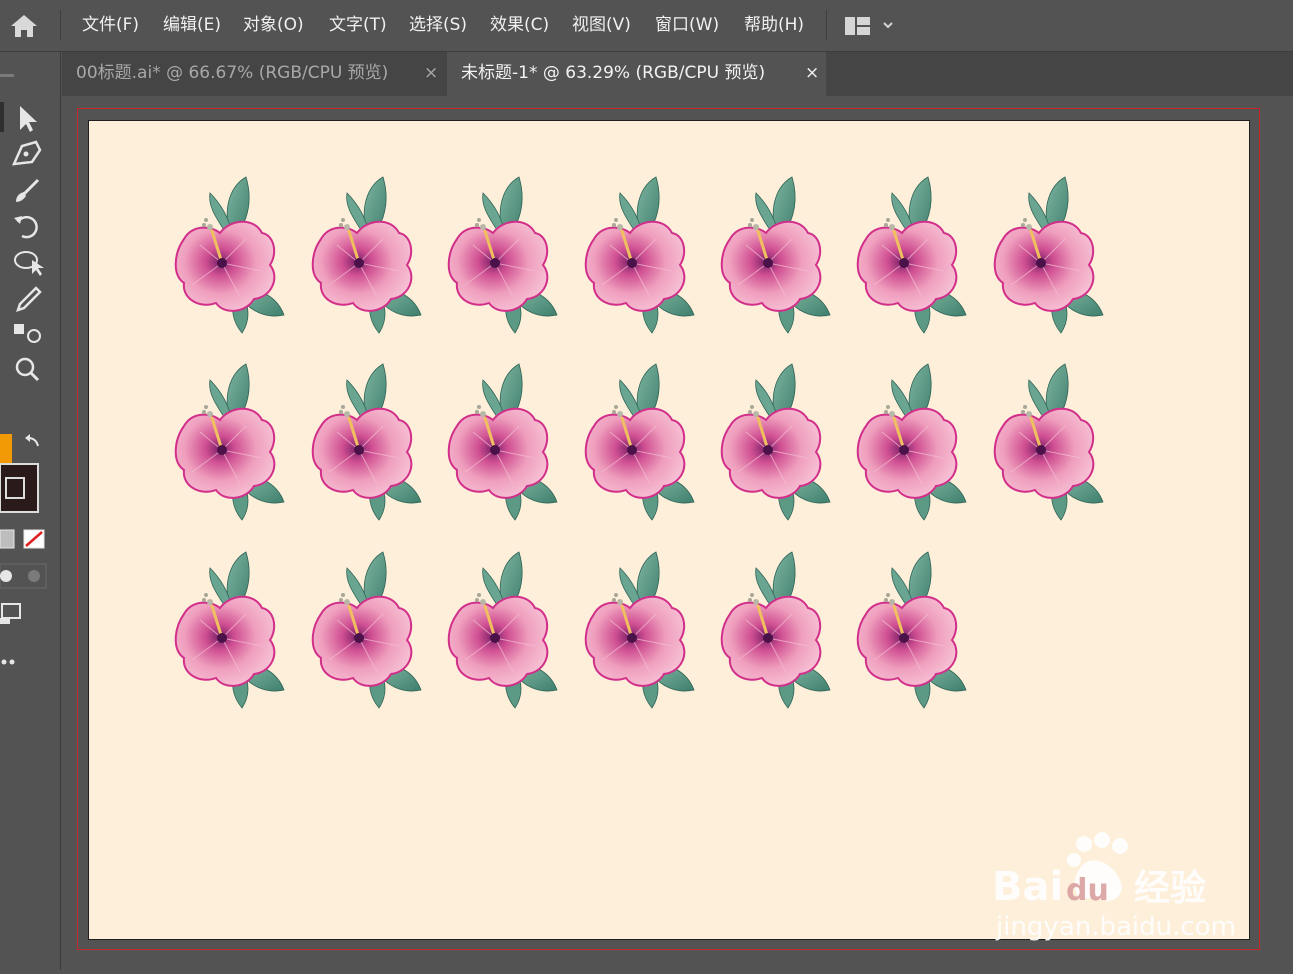  What do you see at coordinates (1087, 890) in the screenshot?
I see `svg-text: du` at bounding box center [1087, 890].